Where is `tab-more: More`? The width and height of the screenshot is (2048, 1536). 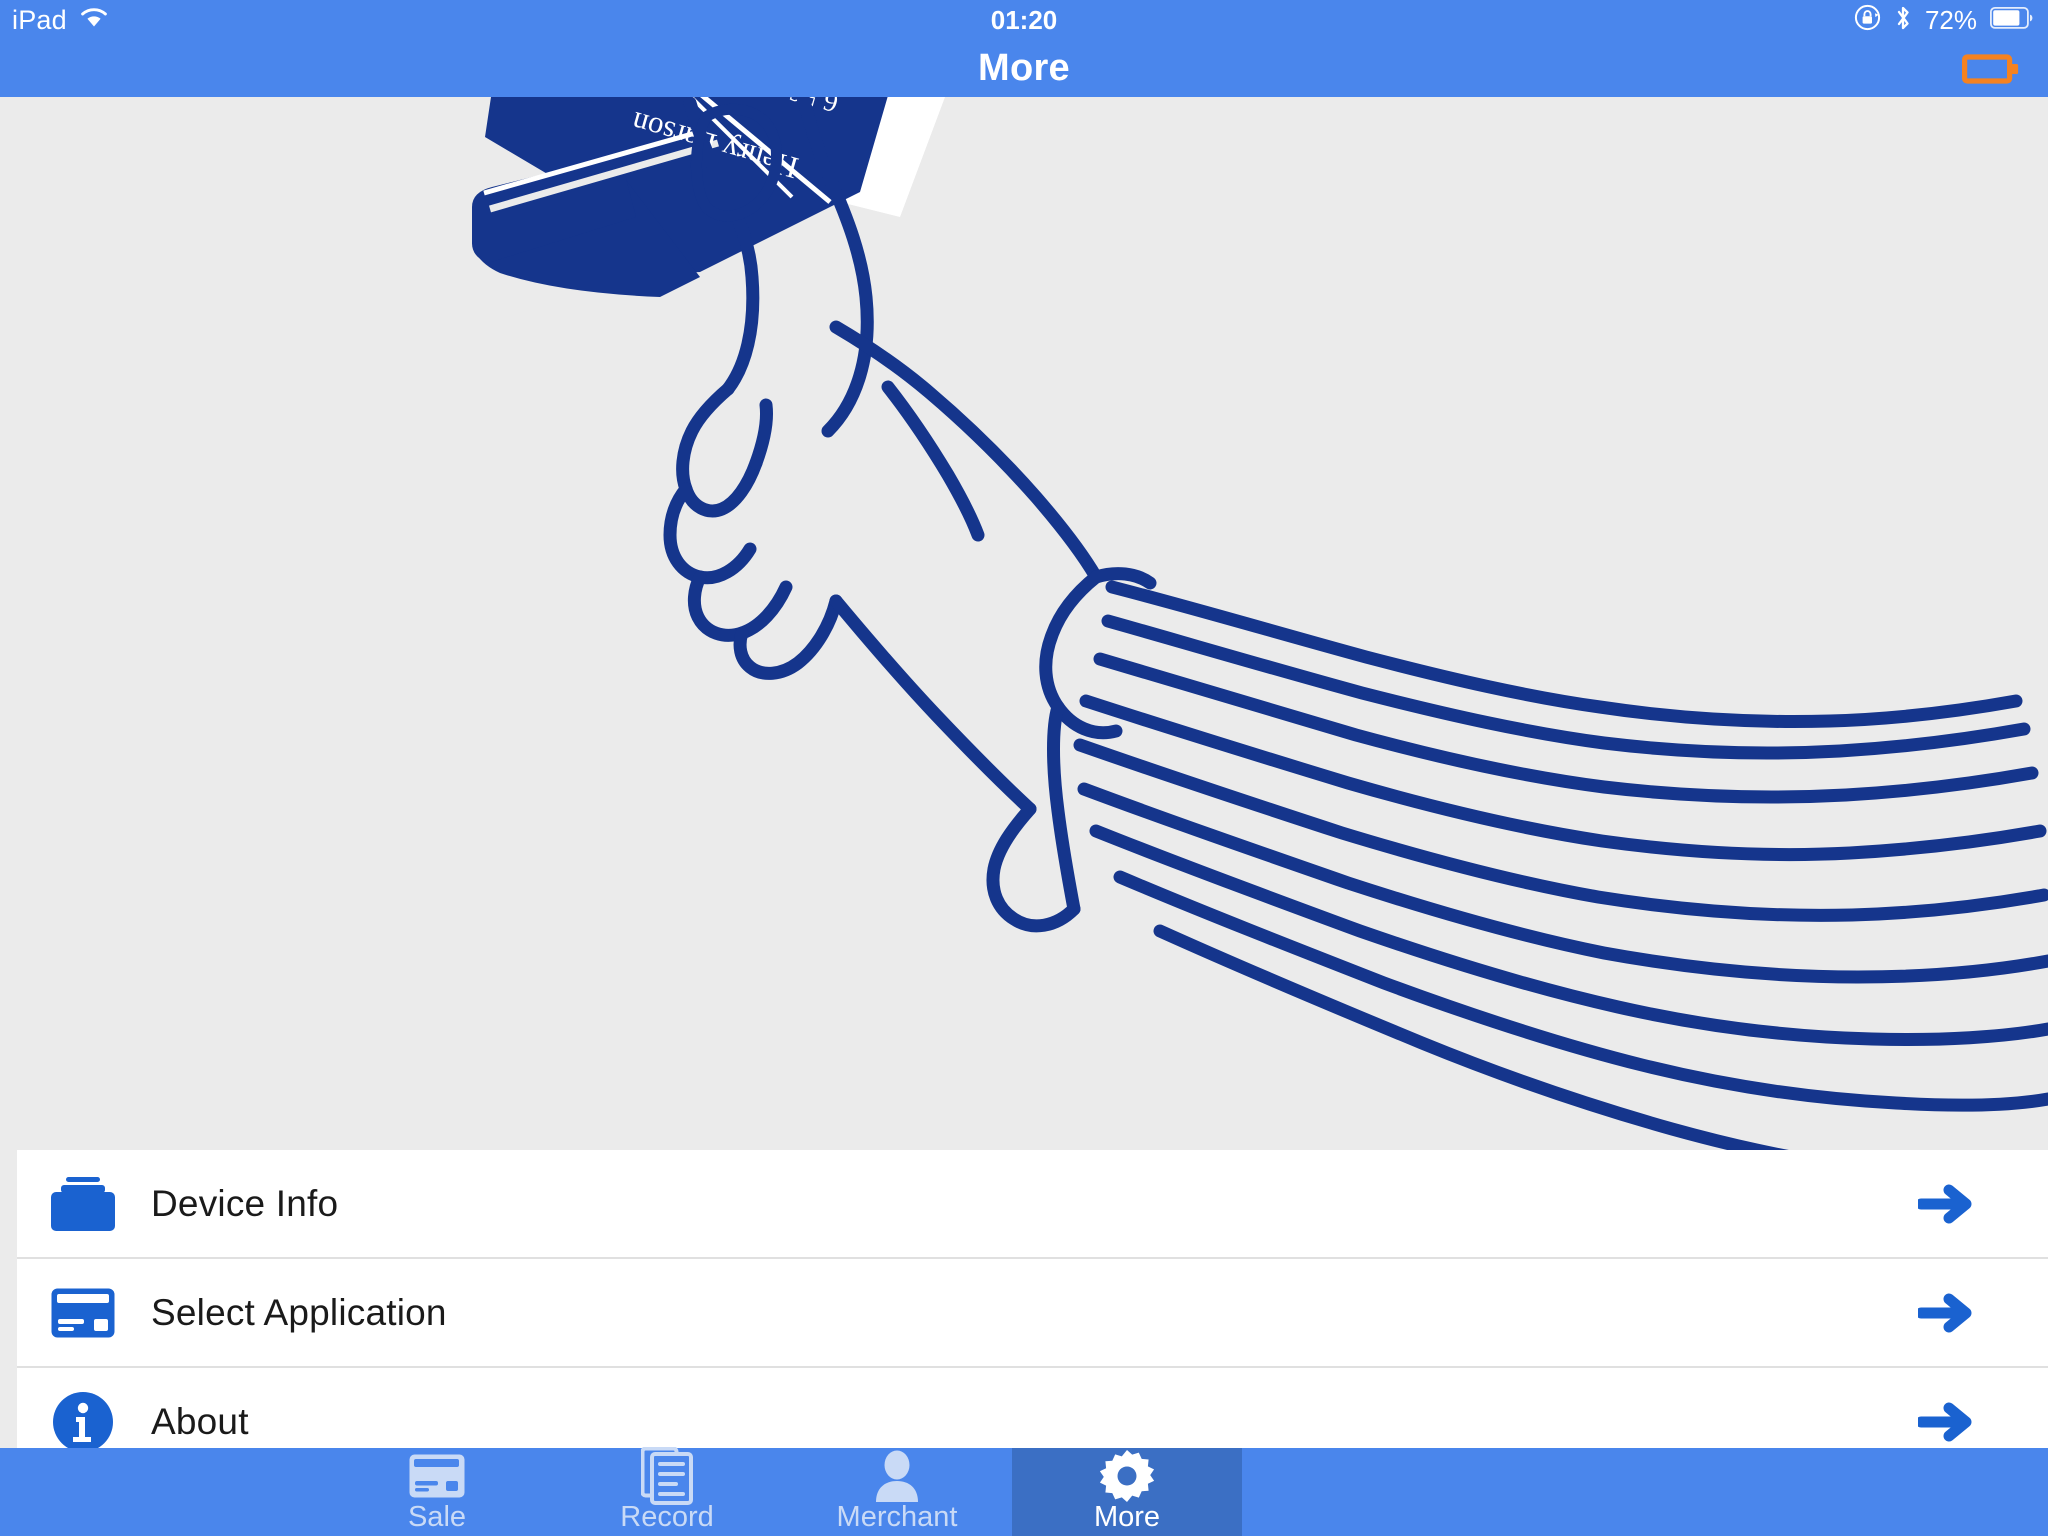 tab-more: More is located at coordinates (1127, 1492).